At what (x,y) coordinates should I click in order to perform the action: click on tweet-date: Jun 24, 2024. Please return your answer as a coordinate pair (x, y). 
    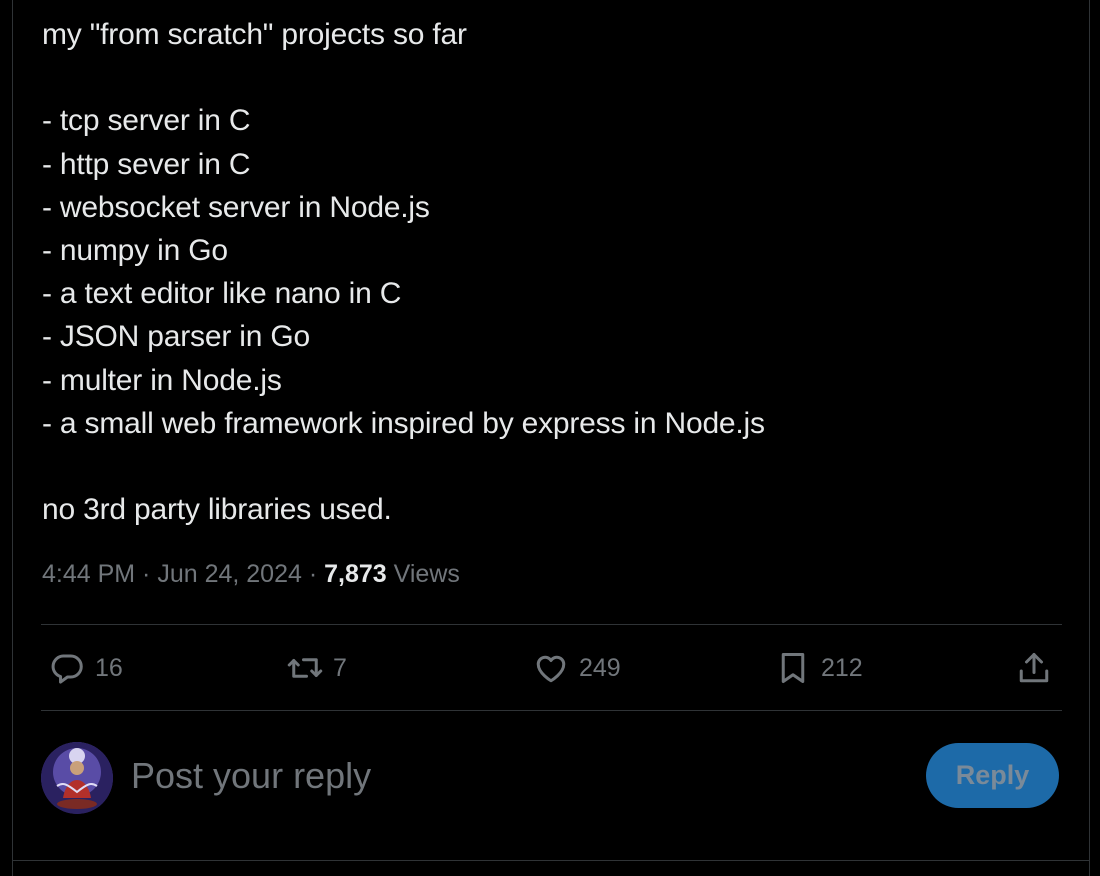
    Looking at the image, I should click on (229, 574).